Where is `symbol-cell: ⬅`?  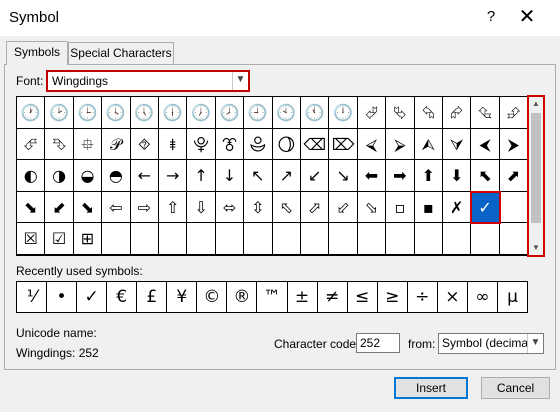 symbol-cell: ⬅ is located at coordinates (372, 176).